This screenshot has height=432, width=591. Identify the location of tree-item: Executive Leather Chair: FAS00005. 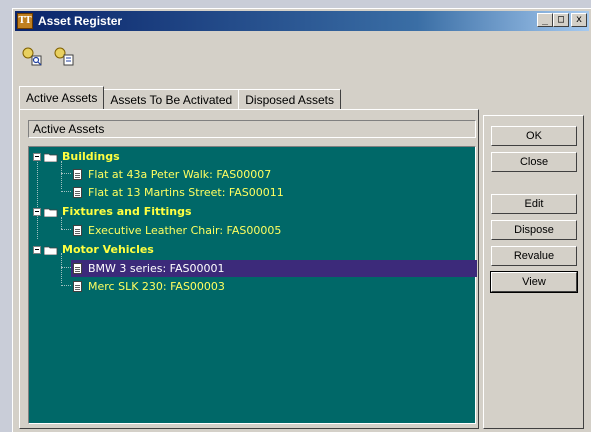
(177, 230).